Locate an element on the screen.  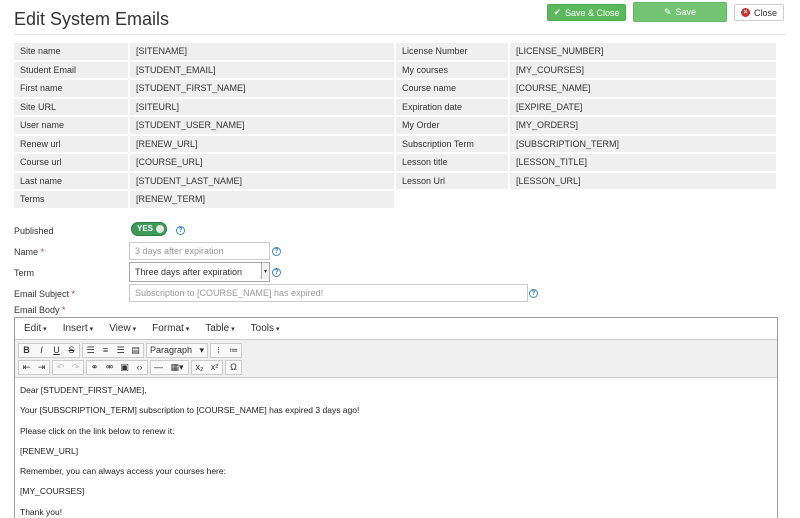
code-icon: ‹› is located at coordinates (139, 367).